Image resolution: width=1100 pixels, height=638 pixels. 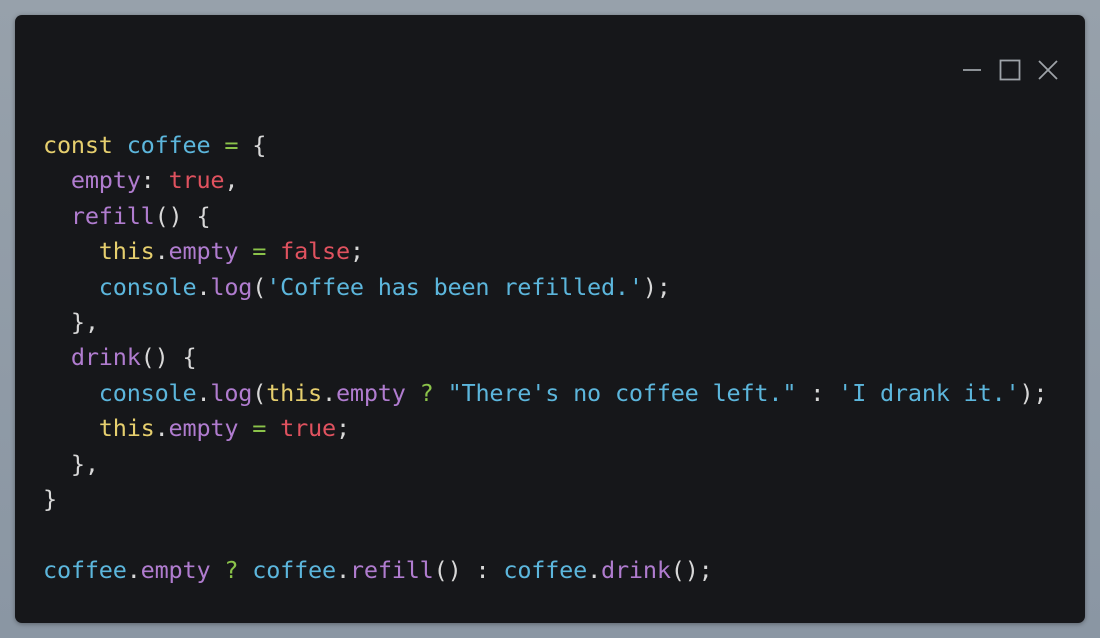 I want to click on code-line: coffee.empty ? coffee.refill(), so click(x=545, y=570).